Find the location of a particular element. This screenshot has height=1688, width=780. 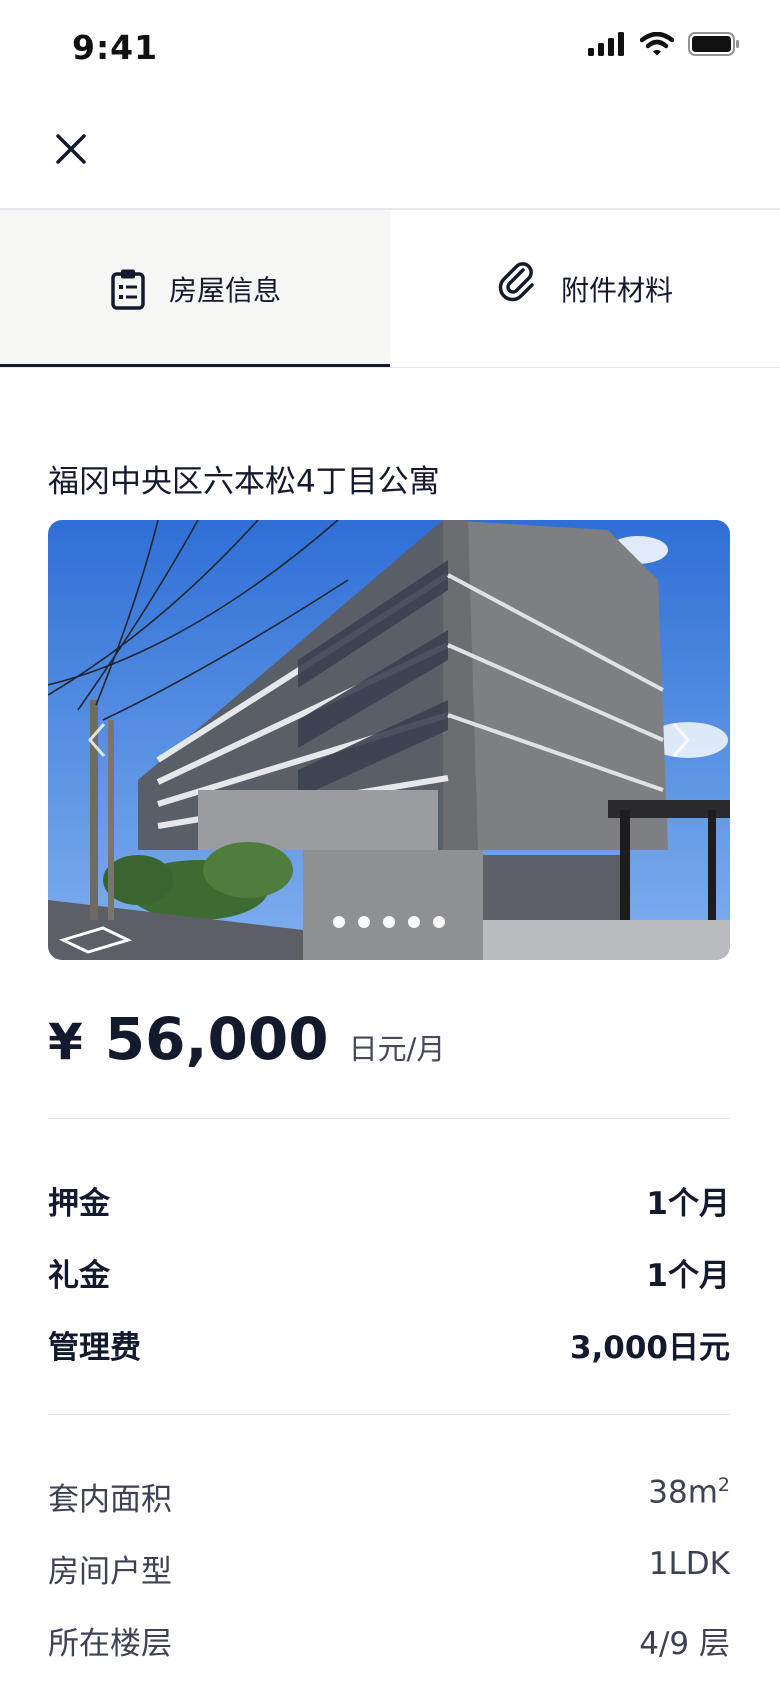

price-amount: 56,000 is located at coordinates (216, 1039).